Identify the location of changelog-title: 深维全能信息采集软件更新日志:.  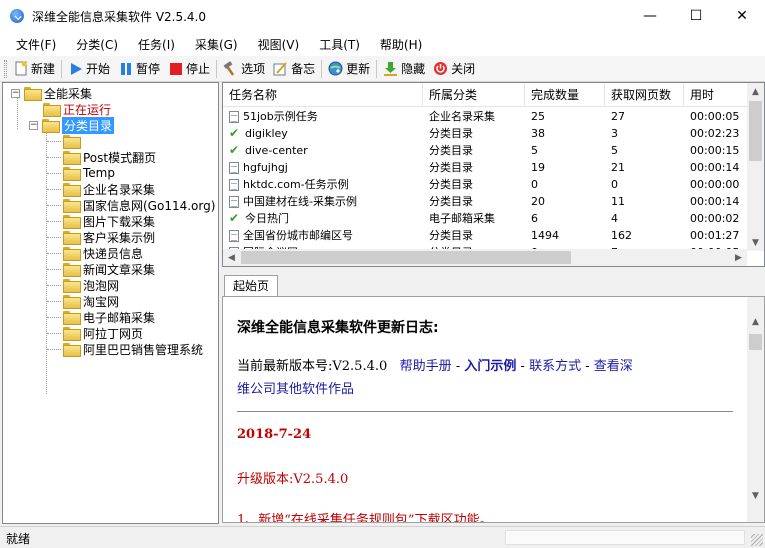
(338, 328).